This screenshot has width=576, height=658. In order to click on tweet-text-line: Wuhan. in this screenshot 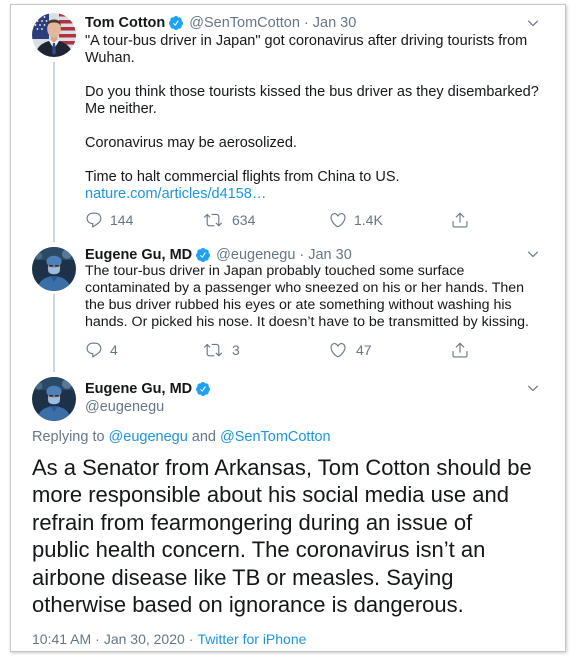, I will do `click(110, 58)`.